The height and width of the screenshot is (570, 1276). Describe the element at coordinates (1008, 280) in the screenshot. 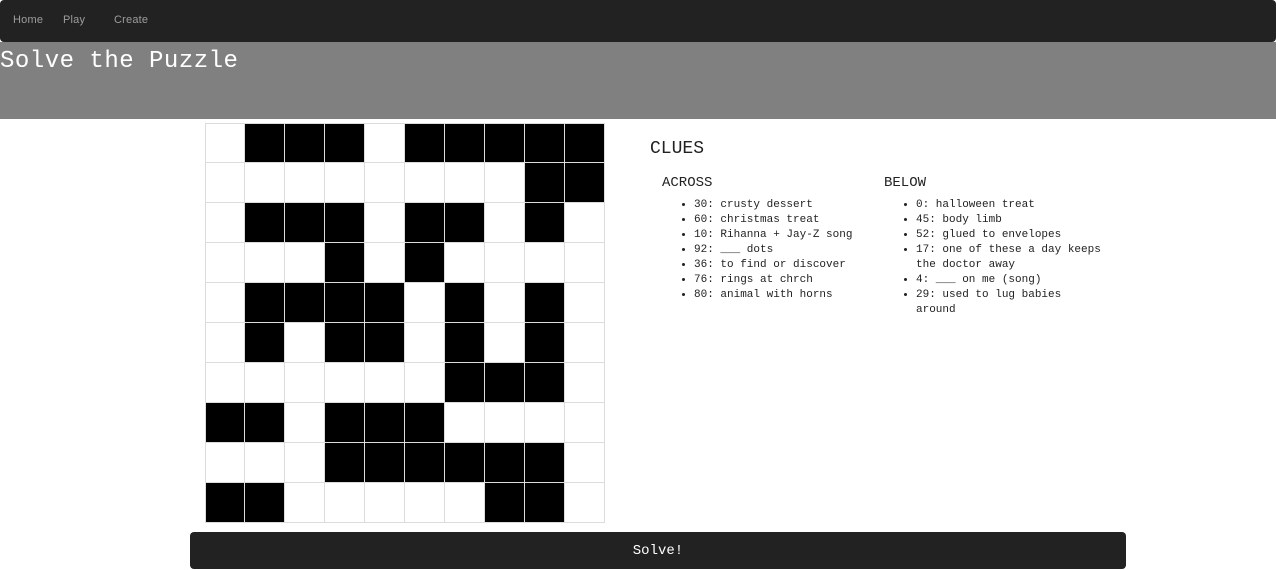

I see `below-clue-item: 4: ___ on me (song)` at that location.